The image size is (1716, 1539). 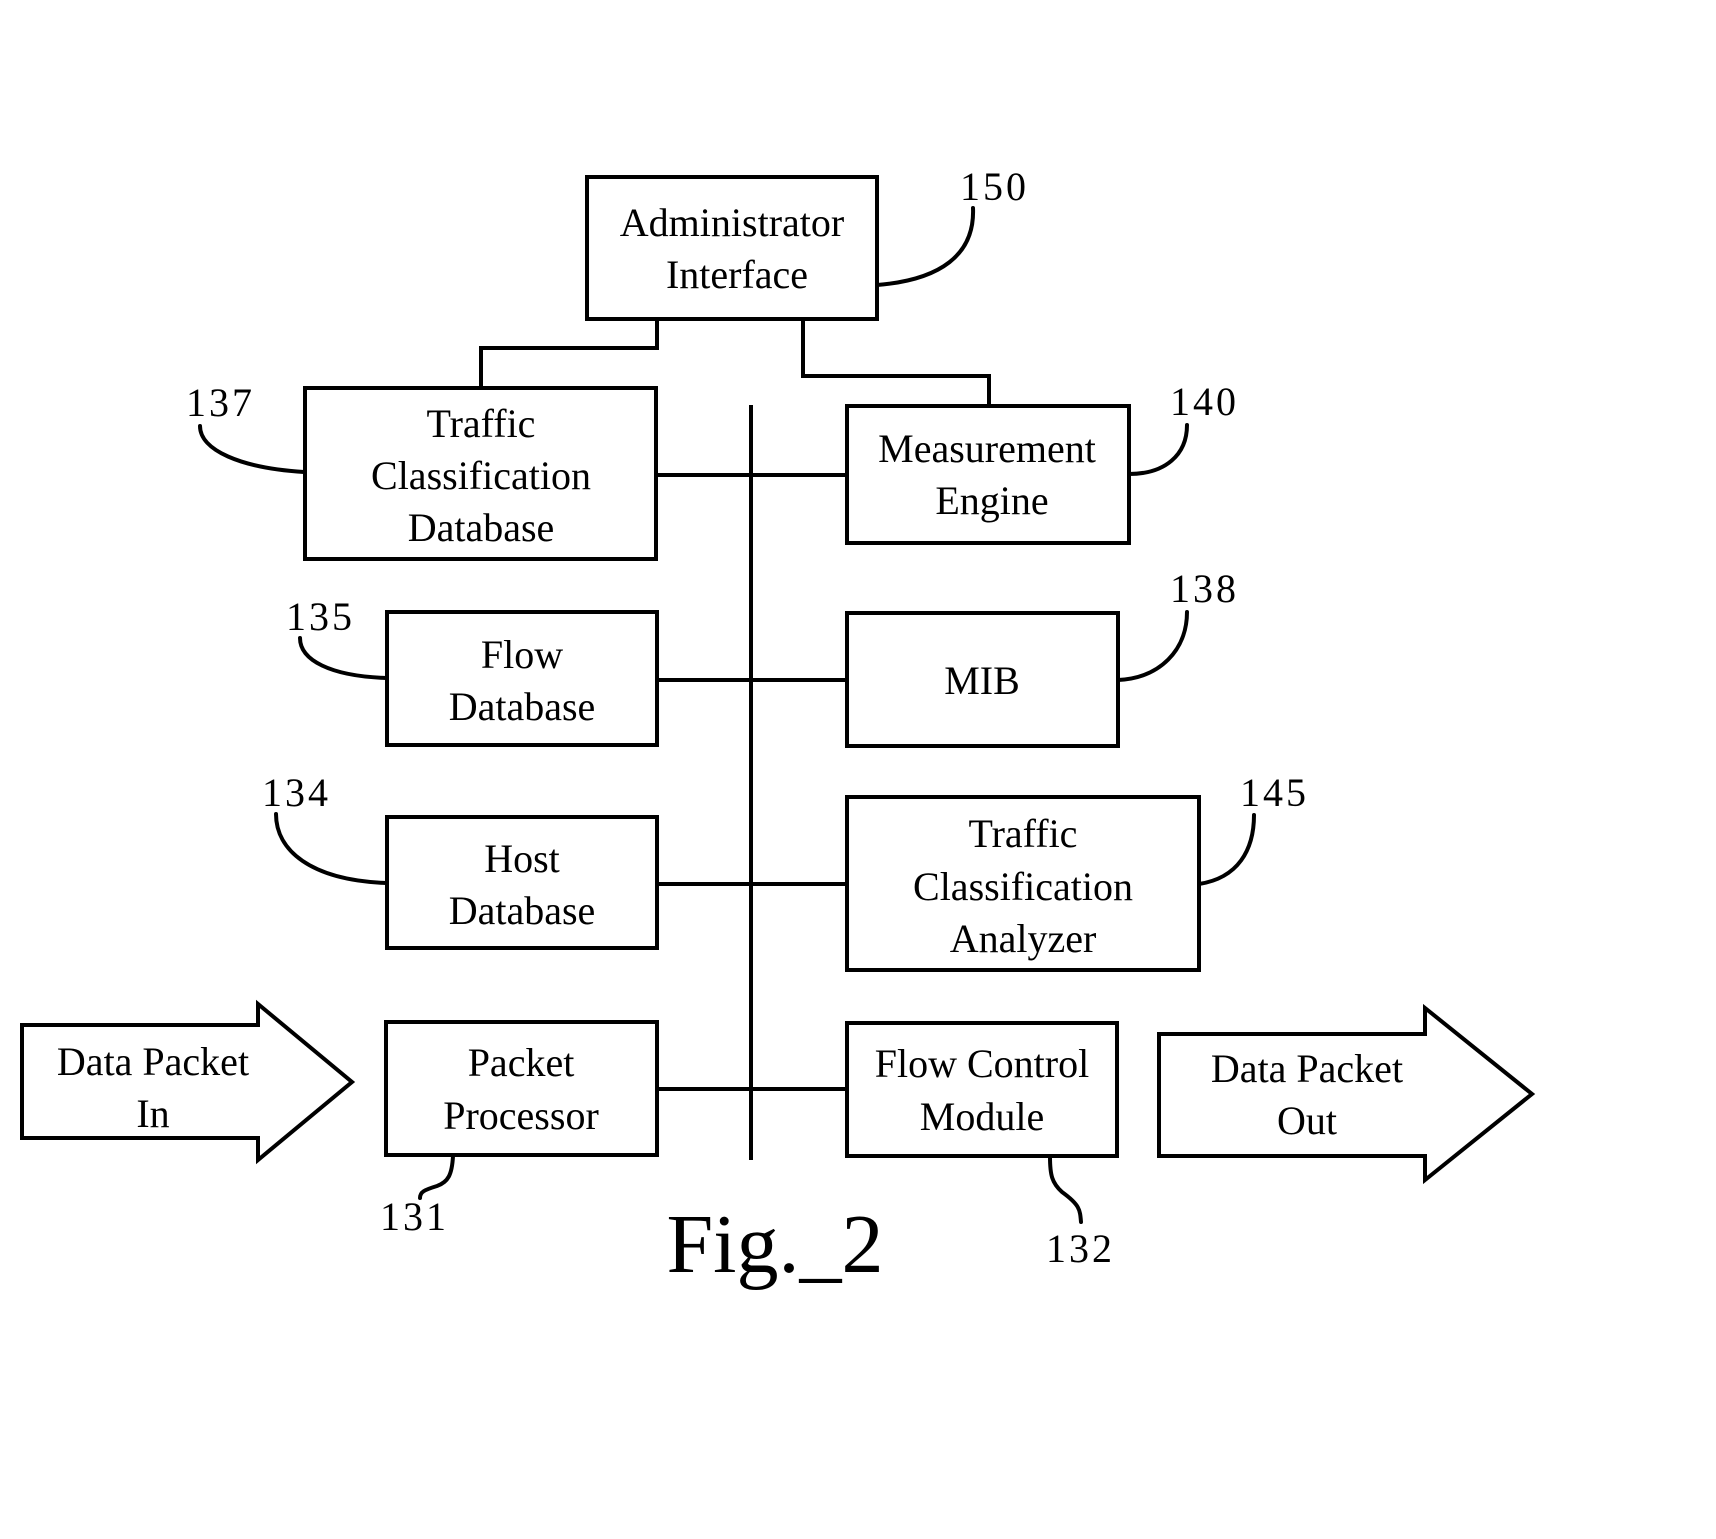 I want to click on block-administrator-interface: Administrator Interface 150, so click(x=807, y=242).